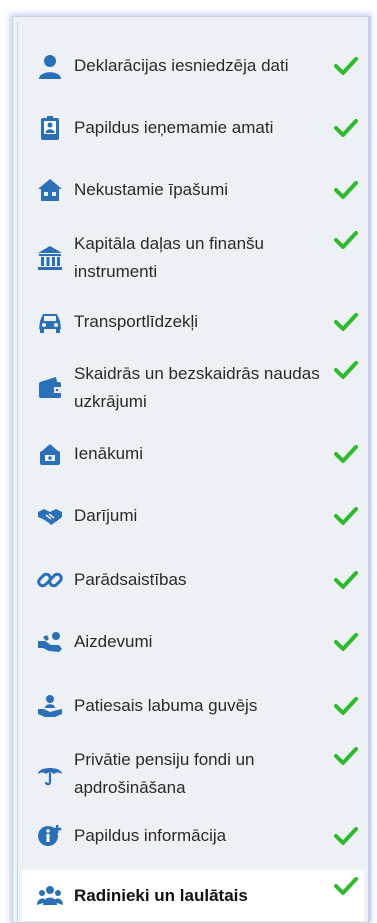  I want to click on nav-item-label: Parādsaistības, so click(130, 579).